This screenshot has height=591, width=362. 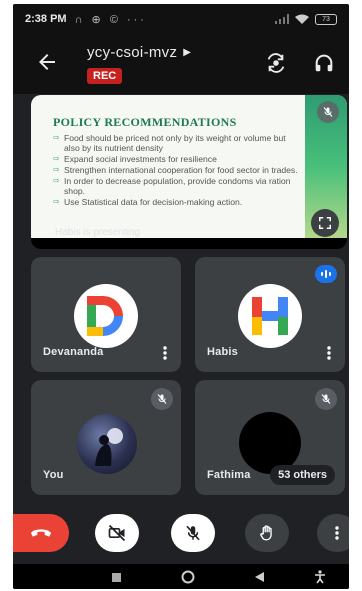 I want to click on recents-icon, so click(x=116, y=577).